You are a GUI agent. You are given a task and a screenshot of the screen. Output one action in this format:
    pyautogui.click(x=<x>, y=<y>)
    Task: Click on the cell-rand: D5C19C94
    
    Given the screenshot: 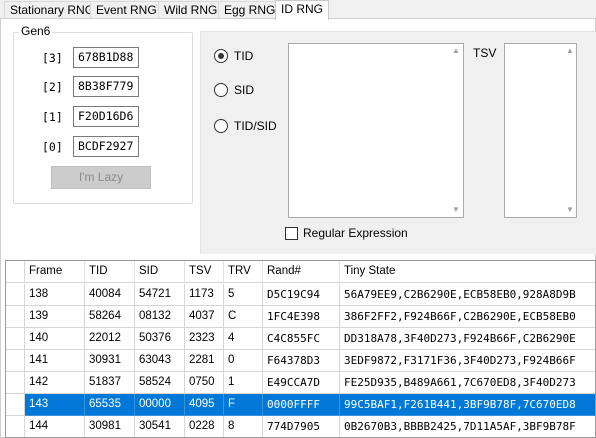 What is the action you would take?
    pyautogui.click(x=301, y=295)
    